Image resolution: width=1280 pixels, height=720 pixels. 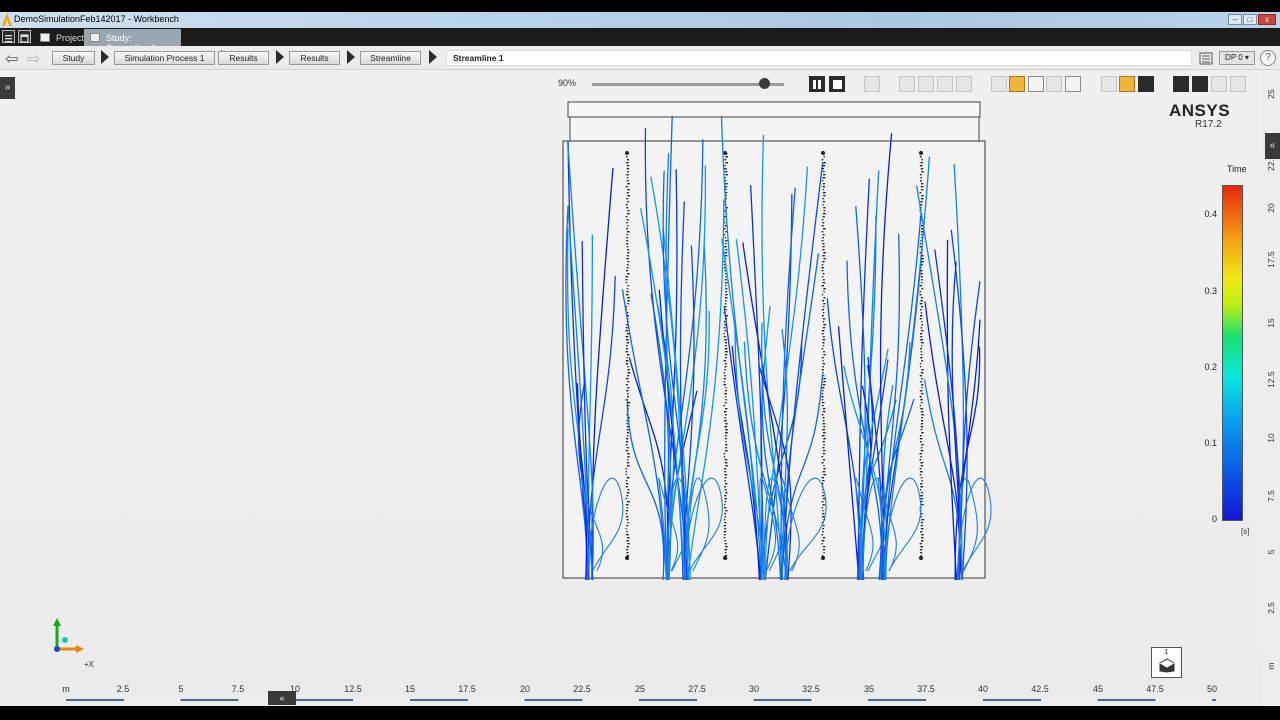 What do you see at coordinates (1271, 94) in the screenshot?
I see `vruler-tick-label: 25` at bounding box center [1271, 94].